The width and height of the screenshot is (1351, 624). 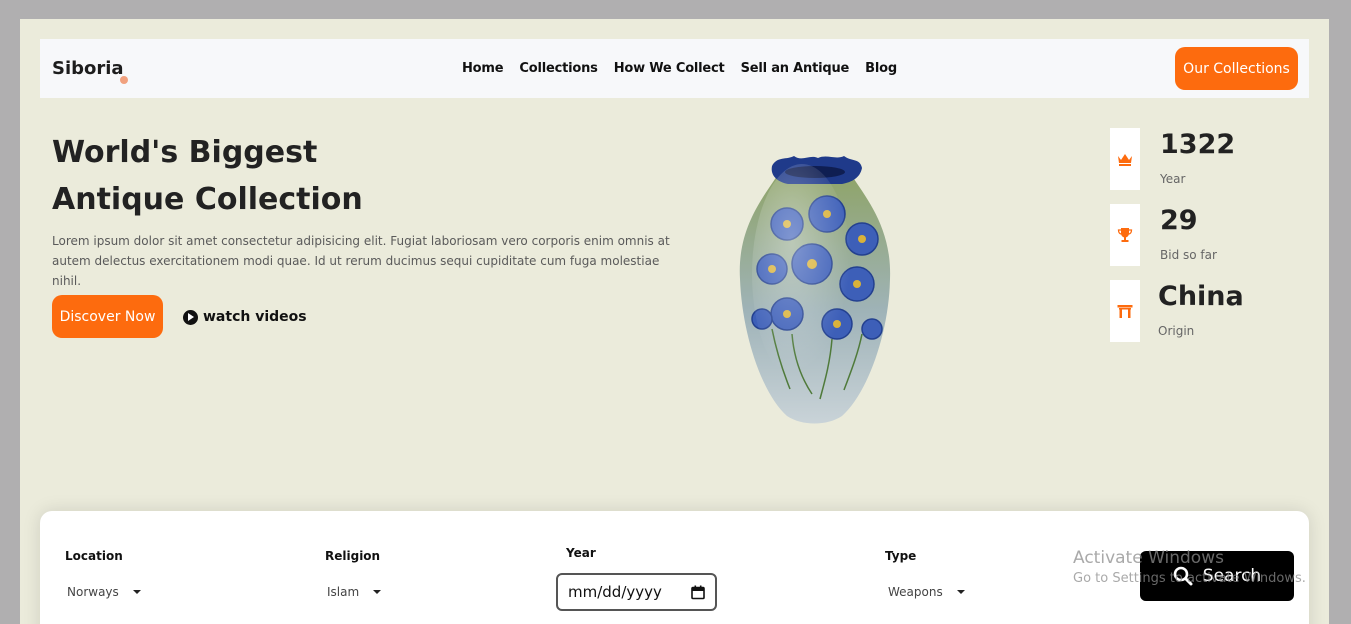 I want to click on gate-icon, so click(x=1125, y=311).